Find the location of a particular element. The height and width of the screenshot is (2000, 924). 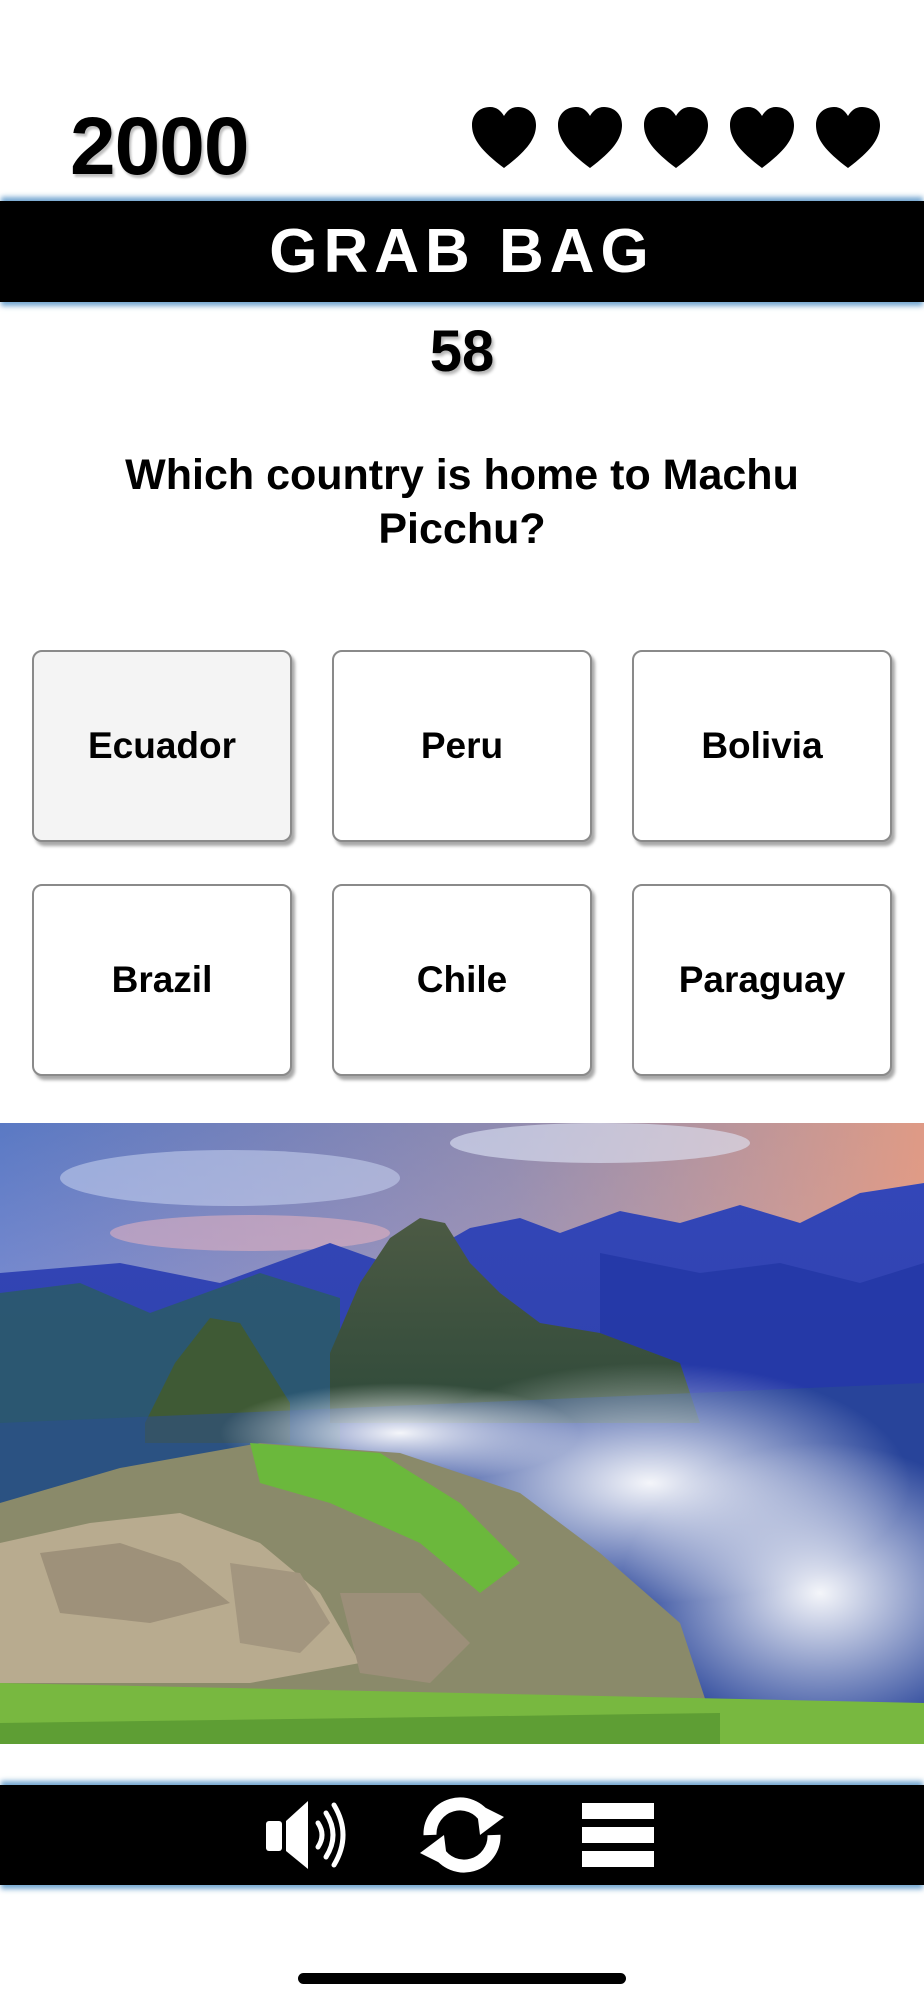

answer-button: Peru is located at coordinates (462, 746).